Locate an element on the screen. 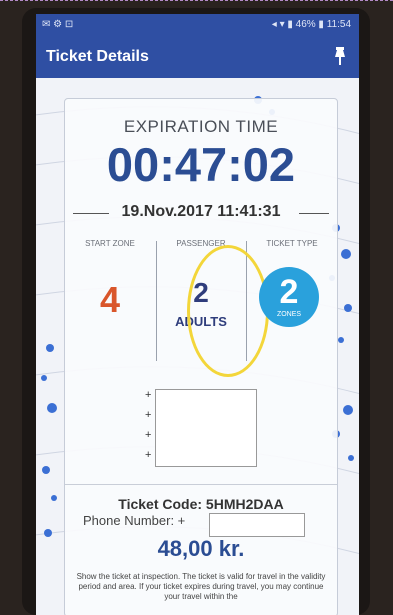 This screenshot has width=393, height=615. zones-label: ZONES is located at coordinates (289, 314).